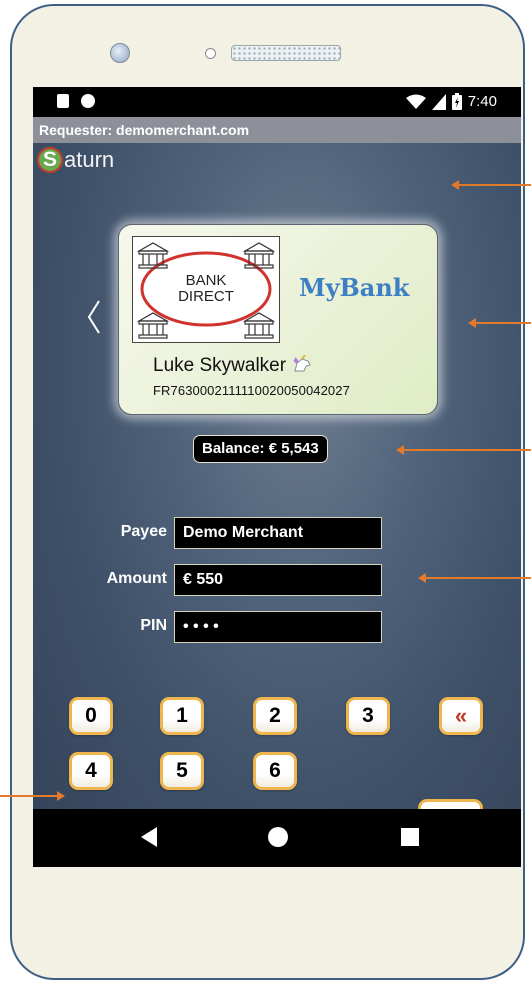  Describe the element at coordinates (491, 185) in the screenshot. I see `annotation-arrow-logo` at that location.